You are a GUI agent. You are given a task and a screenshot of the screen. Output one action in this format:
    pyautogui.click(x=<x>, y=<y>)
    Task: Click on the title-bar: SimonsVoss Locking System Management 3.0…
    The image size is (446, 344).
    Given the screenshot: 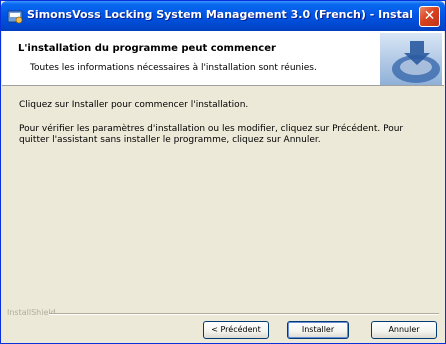 What is the action you would take?
    pyautogui.click(x=223, y=16)
    